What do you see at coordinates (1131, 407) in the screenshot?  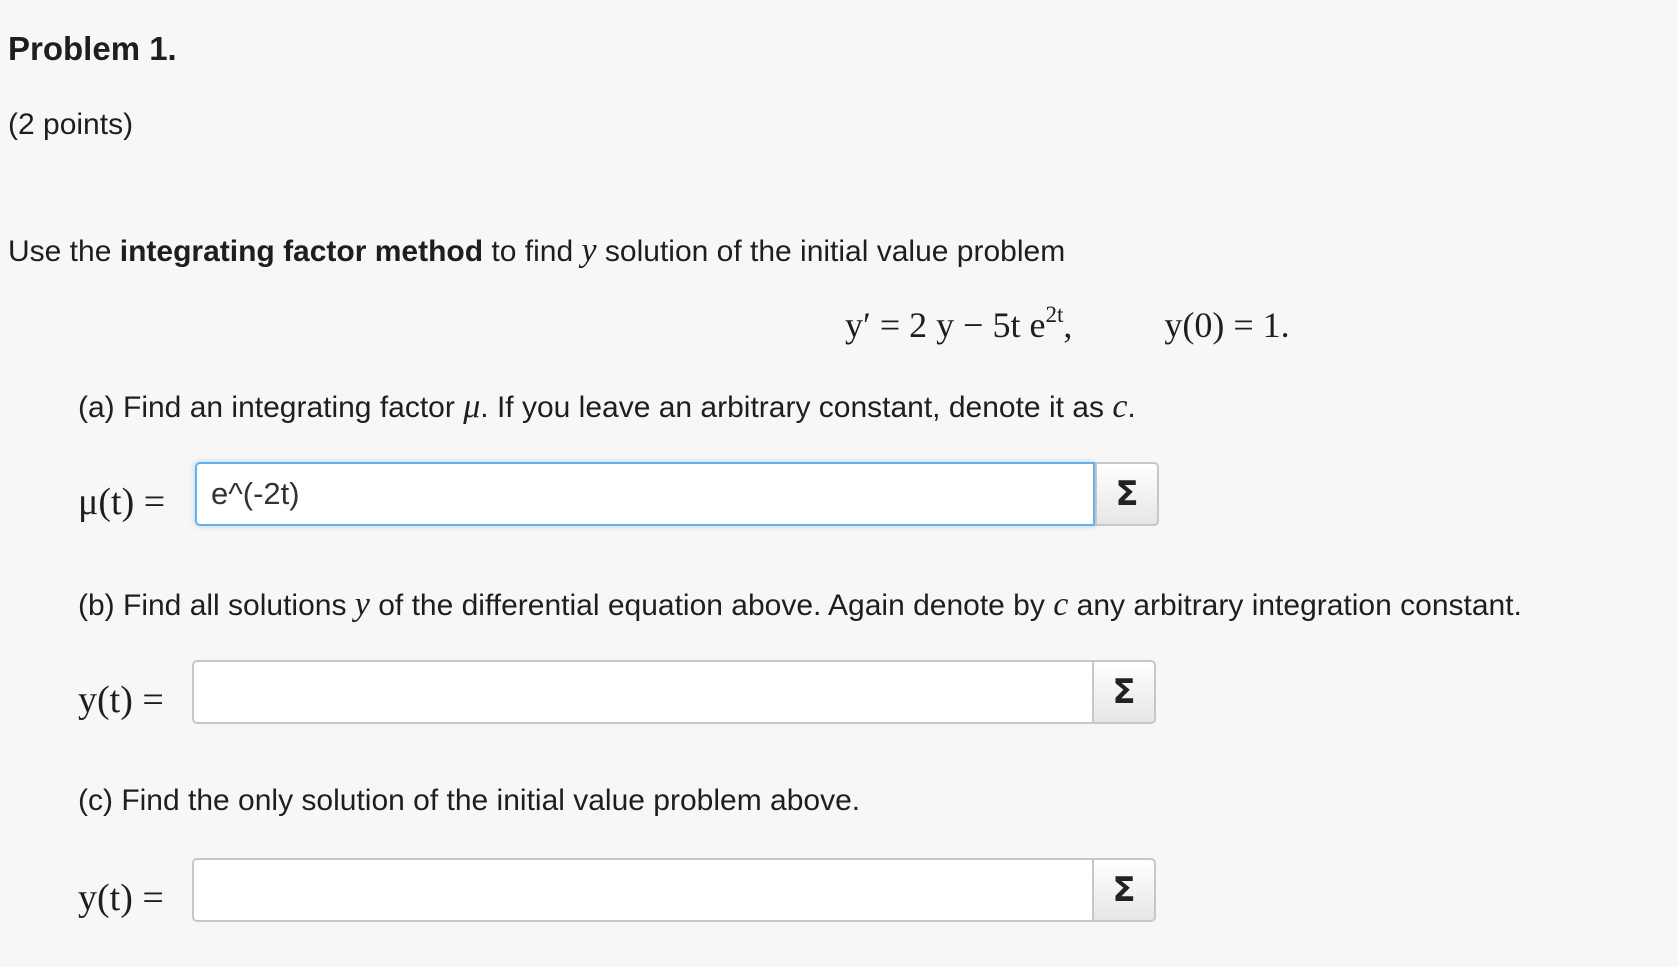 I see `part-a-end: .` at bounding box center [1131, 407].